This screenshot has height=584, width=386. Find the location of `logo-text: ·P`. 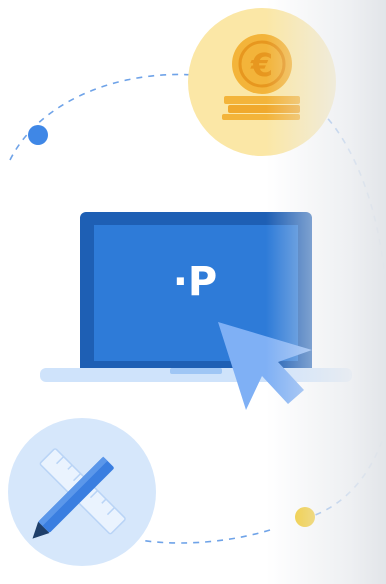

logo-text: ·P is located at coordinates (195, 282).